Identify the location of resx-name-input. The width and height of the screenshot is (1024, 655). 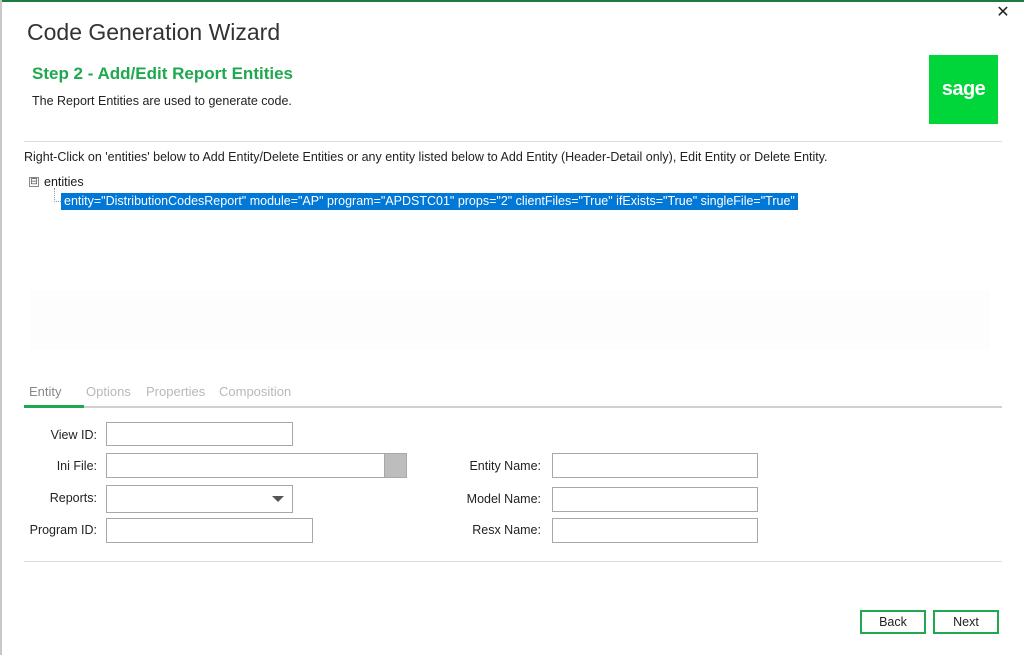
(655, 530).